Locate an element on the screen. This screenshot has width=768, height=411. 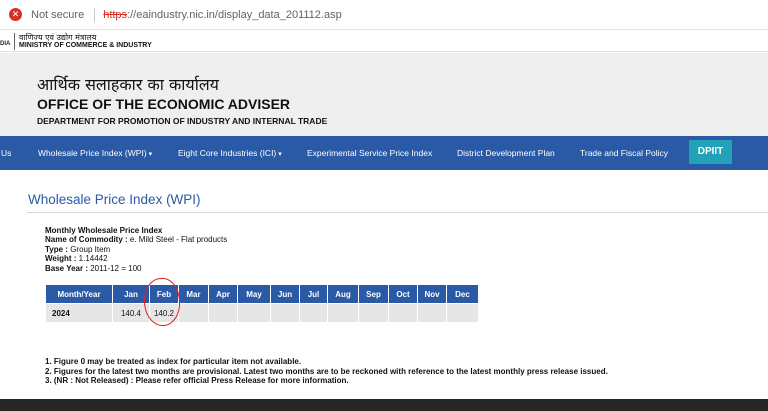
info-heading: Monthly Wholesale Price Index is located at coordinates (104, 230).